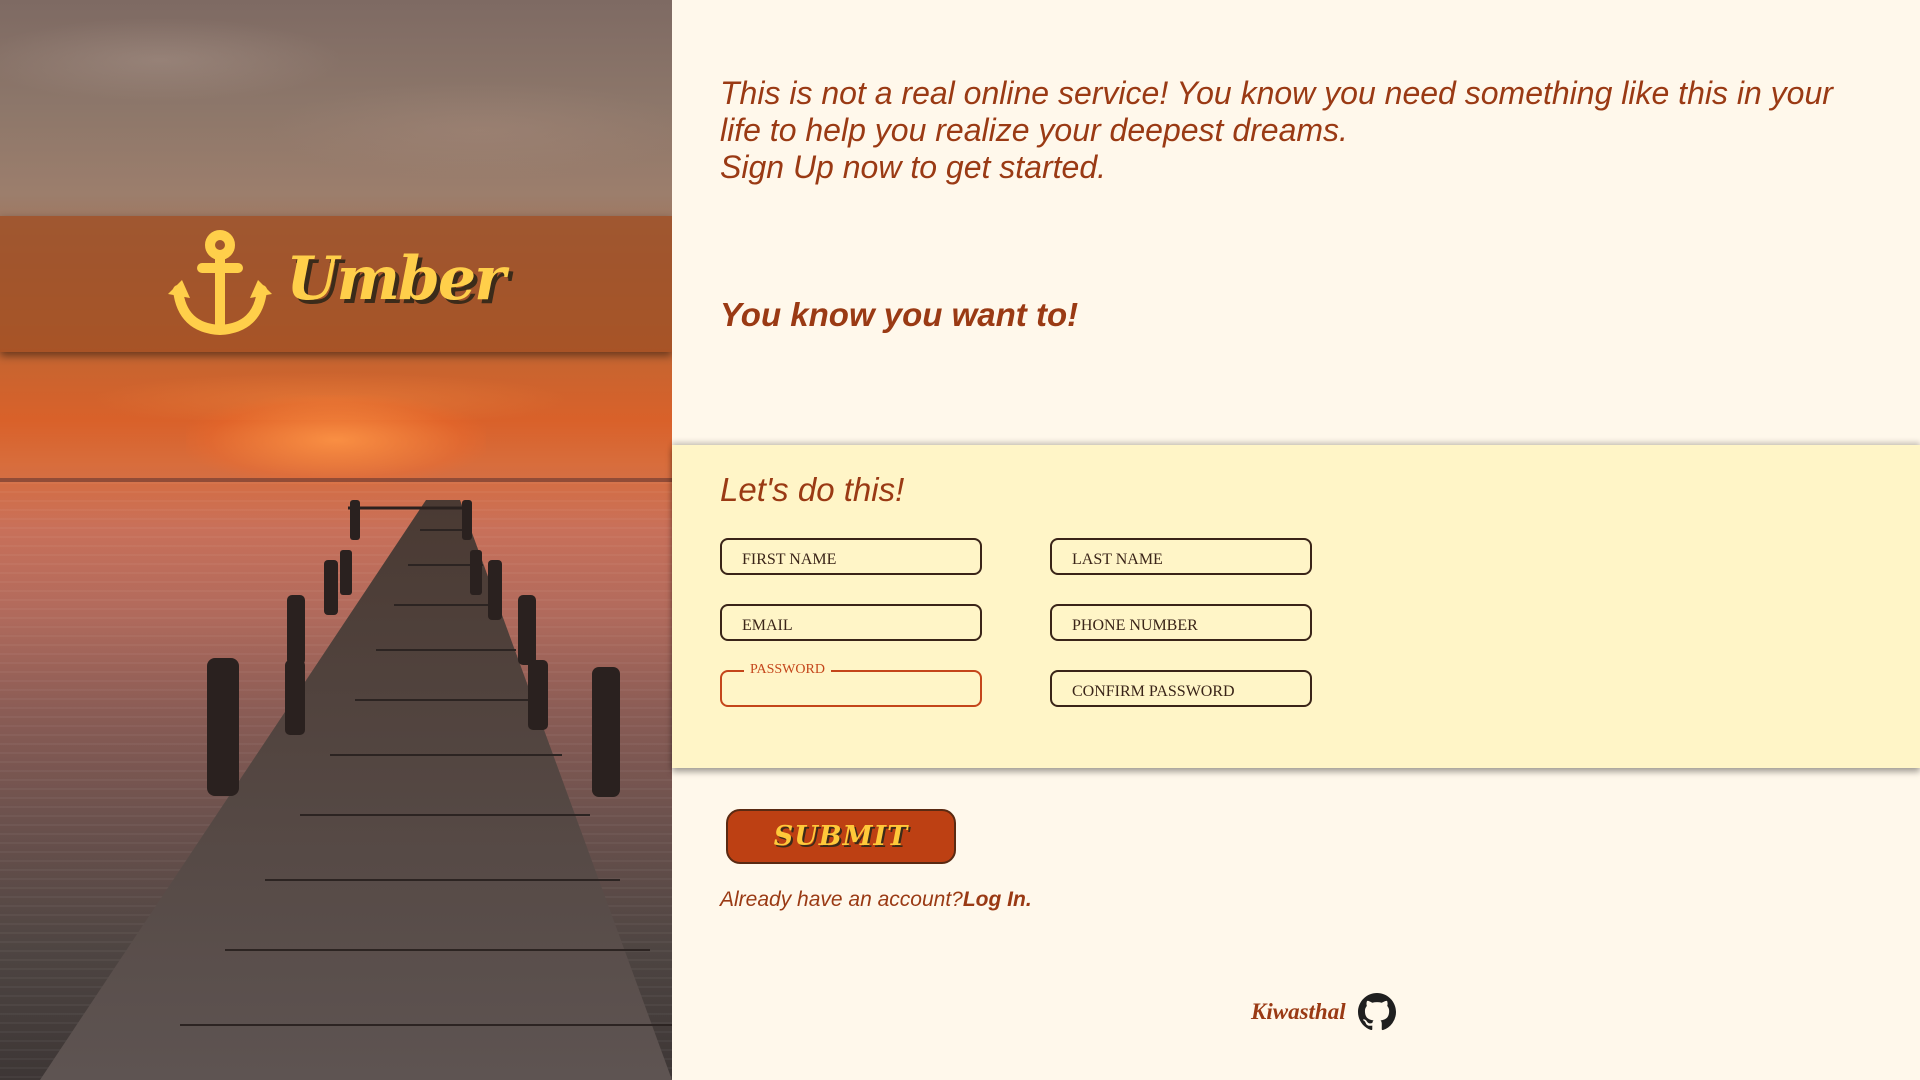  I want to click on author-name: Kiwasthal, so click(1298, 1011).